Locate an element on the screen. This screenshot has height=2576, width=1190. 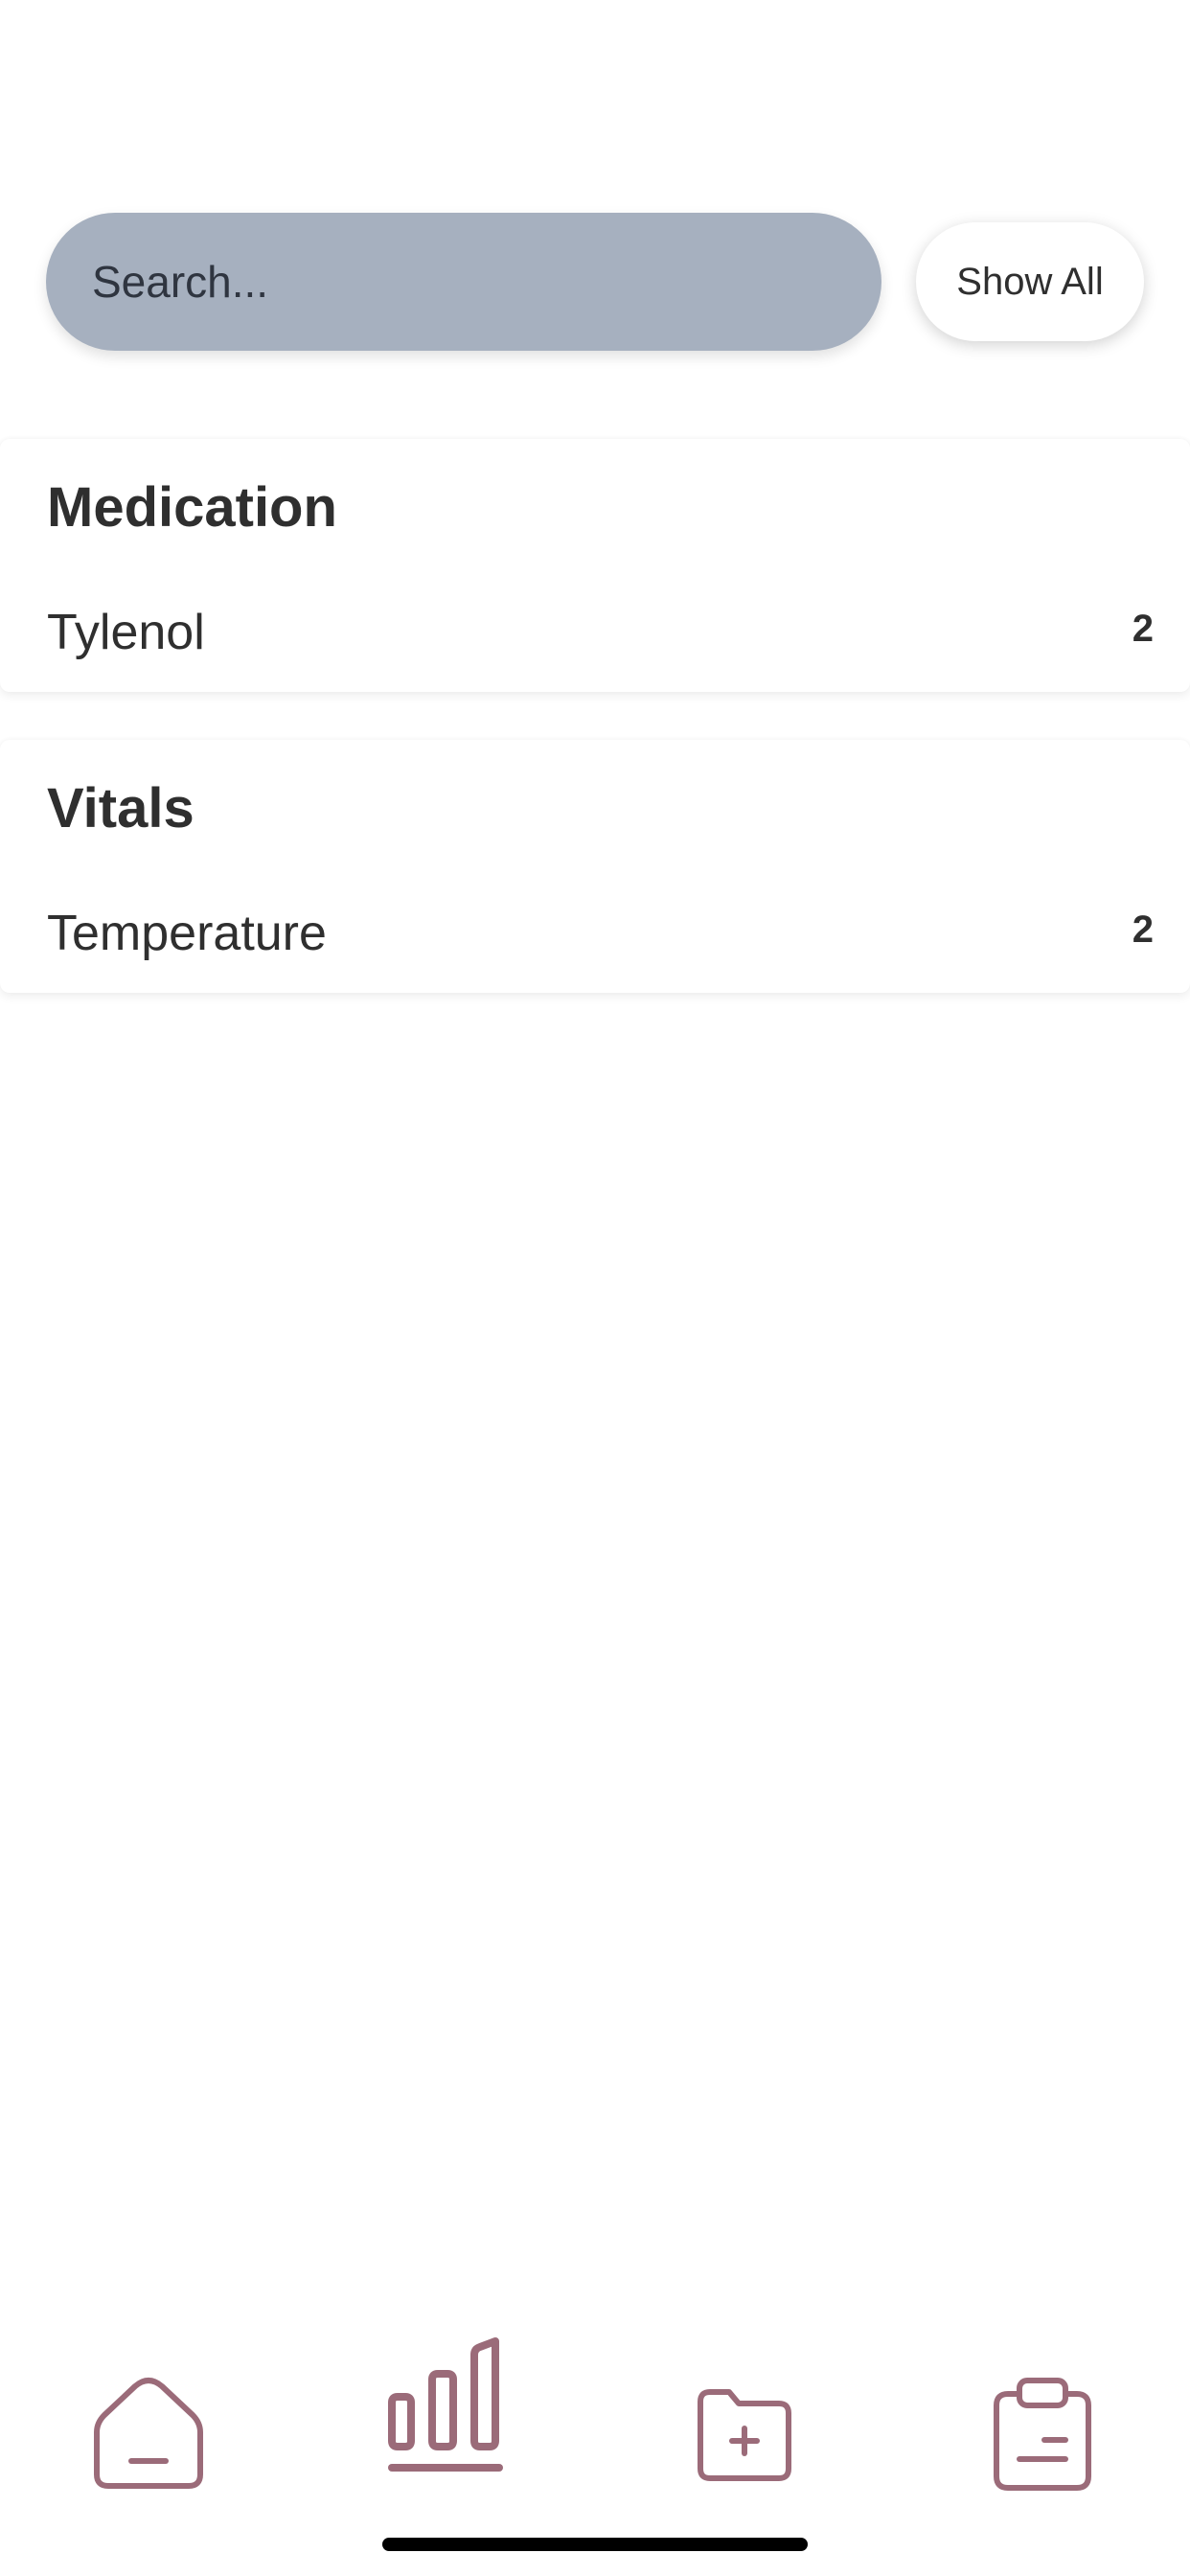
search-input is located at coordinates (464, 282).